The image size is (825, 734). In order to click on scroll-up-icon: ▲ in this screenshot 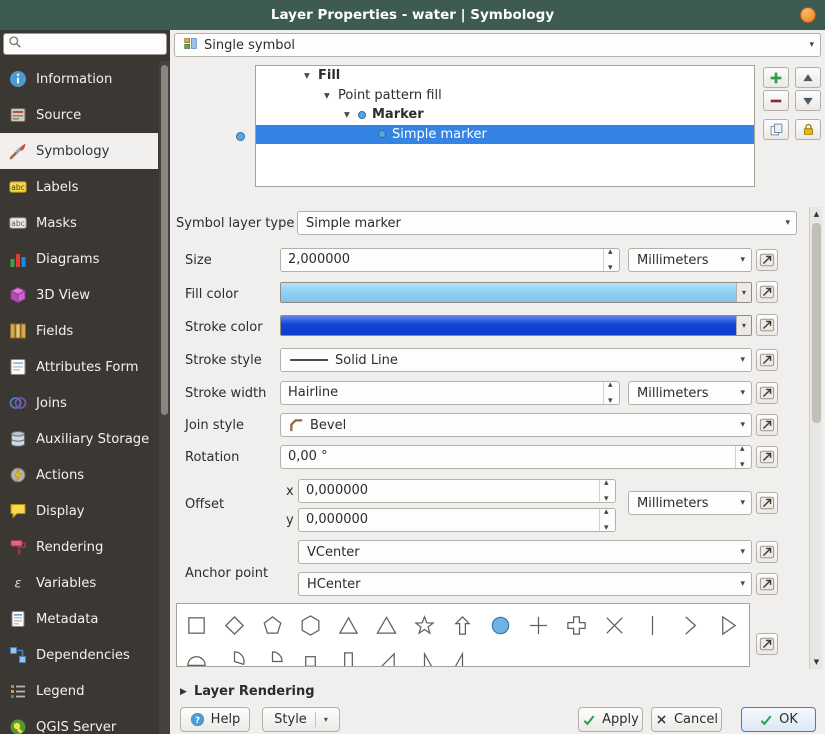, I will do `click(816, 214)`.